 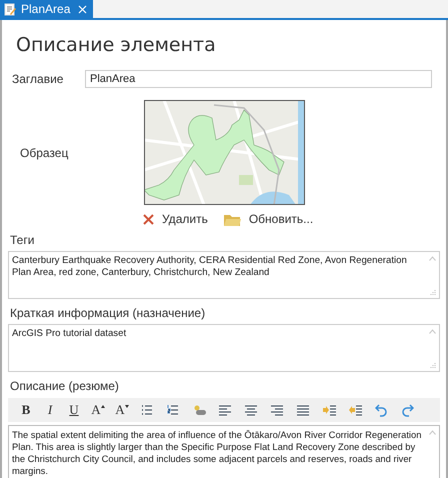 I want to click on document-icon, so click(x=10, y=9).